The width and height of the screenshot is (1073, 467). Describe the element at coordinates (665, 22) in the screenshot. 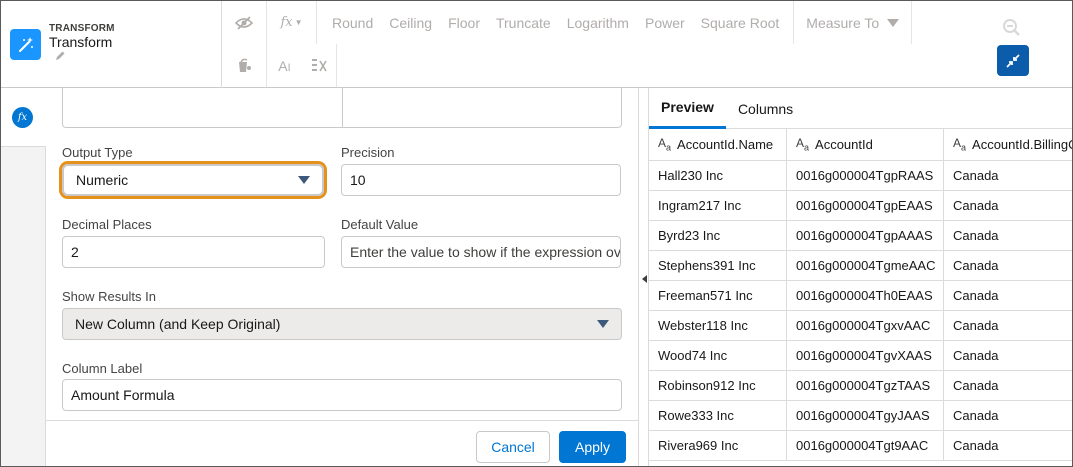

I see `toolbar-power: Power` at that location.